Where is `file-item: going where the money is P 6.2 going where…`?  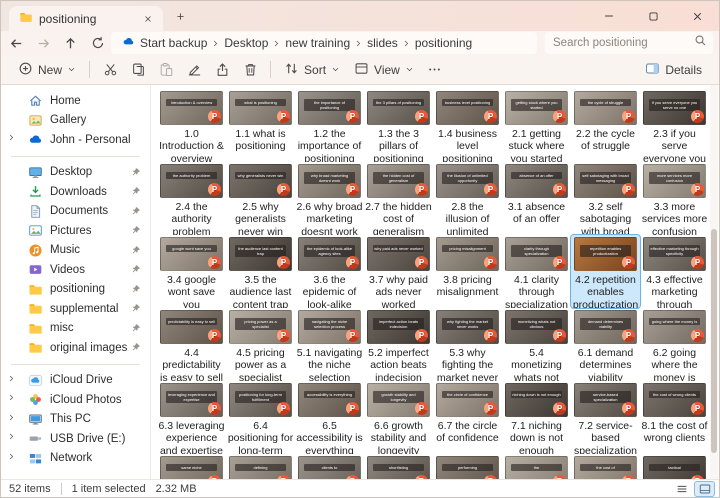
file-item: going where the money is P 6.2 going where… is located at coordinates (674, 344).